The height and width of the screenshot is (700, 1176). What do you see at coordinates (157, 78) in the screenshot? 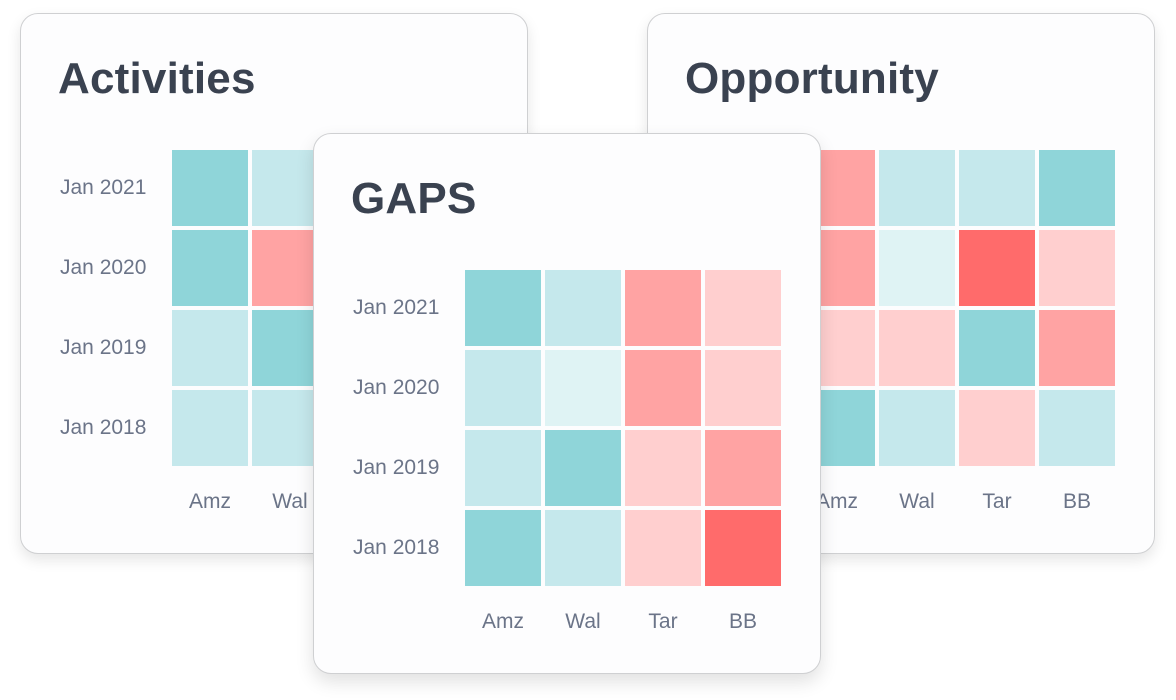
I see `card-title: Activities` at bounding box center [157, 78].